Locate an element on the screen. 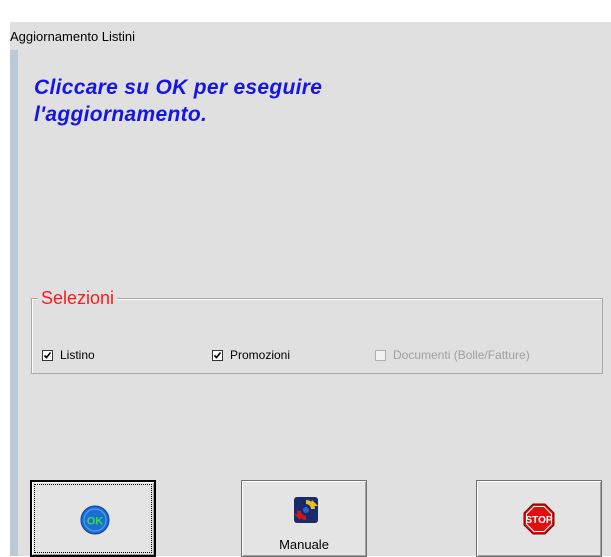 This screenshot has width=611, height=557. checkbox-documenti: Documenti (Bolle/Fatture) is located at coordinates (452, 355).